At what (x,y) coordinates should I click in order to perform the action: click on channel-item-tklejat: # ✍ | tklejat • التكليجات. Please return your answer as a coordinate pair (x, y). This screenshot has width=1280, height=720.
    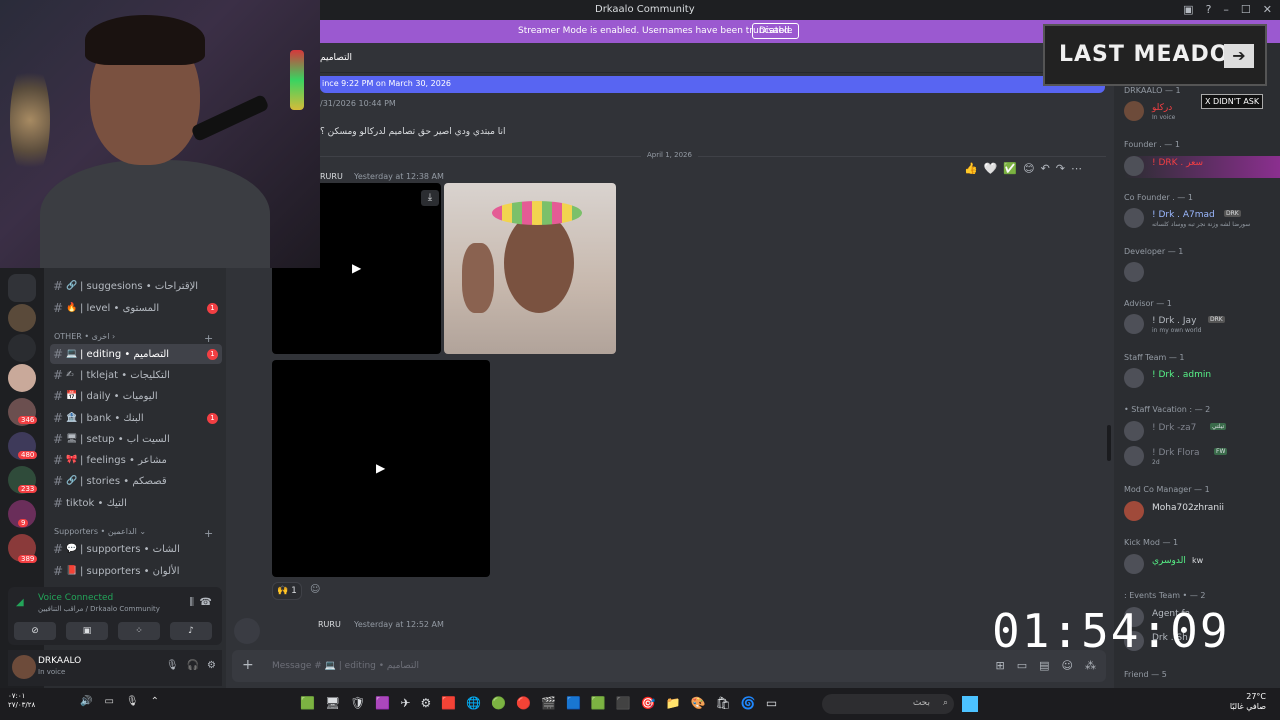
    Looking at the image, I should click on (136, 375).